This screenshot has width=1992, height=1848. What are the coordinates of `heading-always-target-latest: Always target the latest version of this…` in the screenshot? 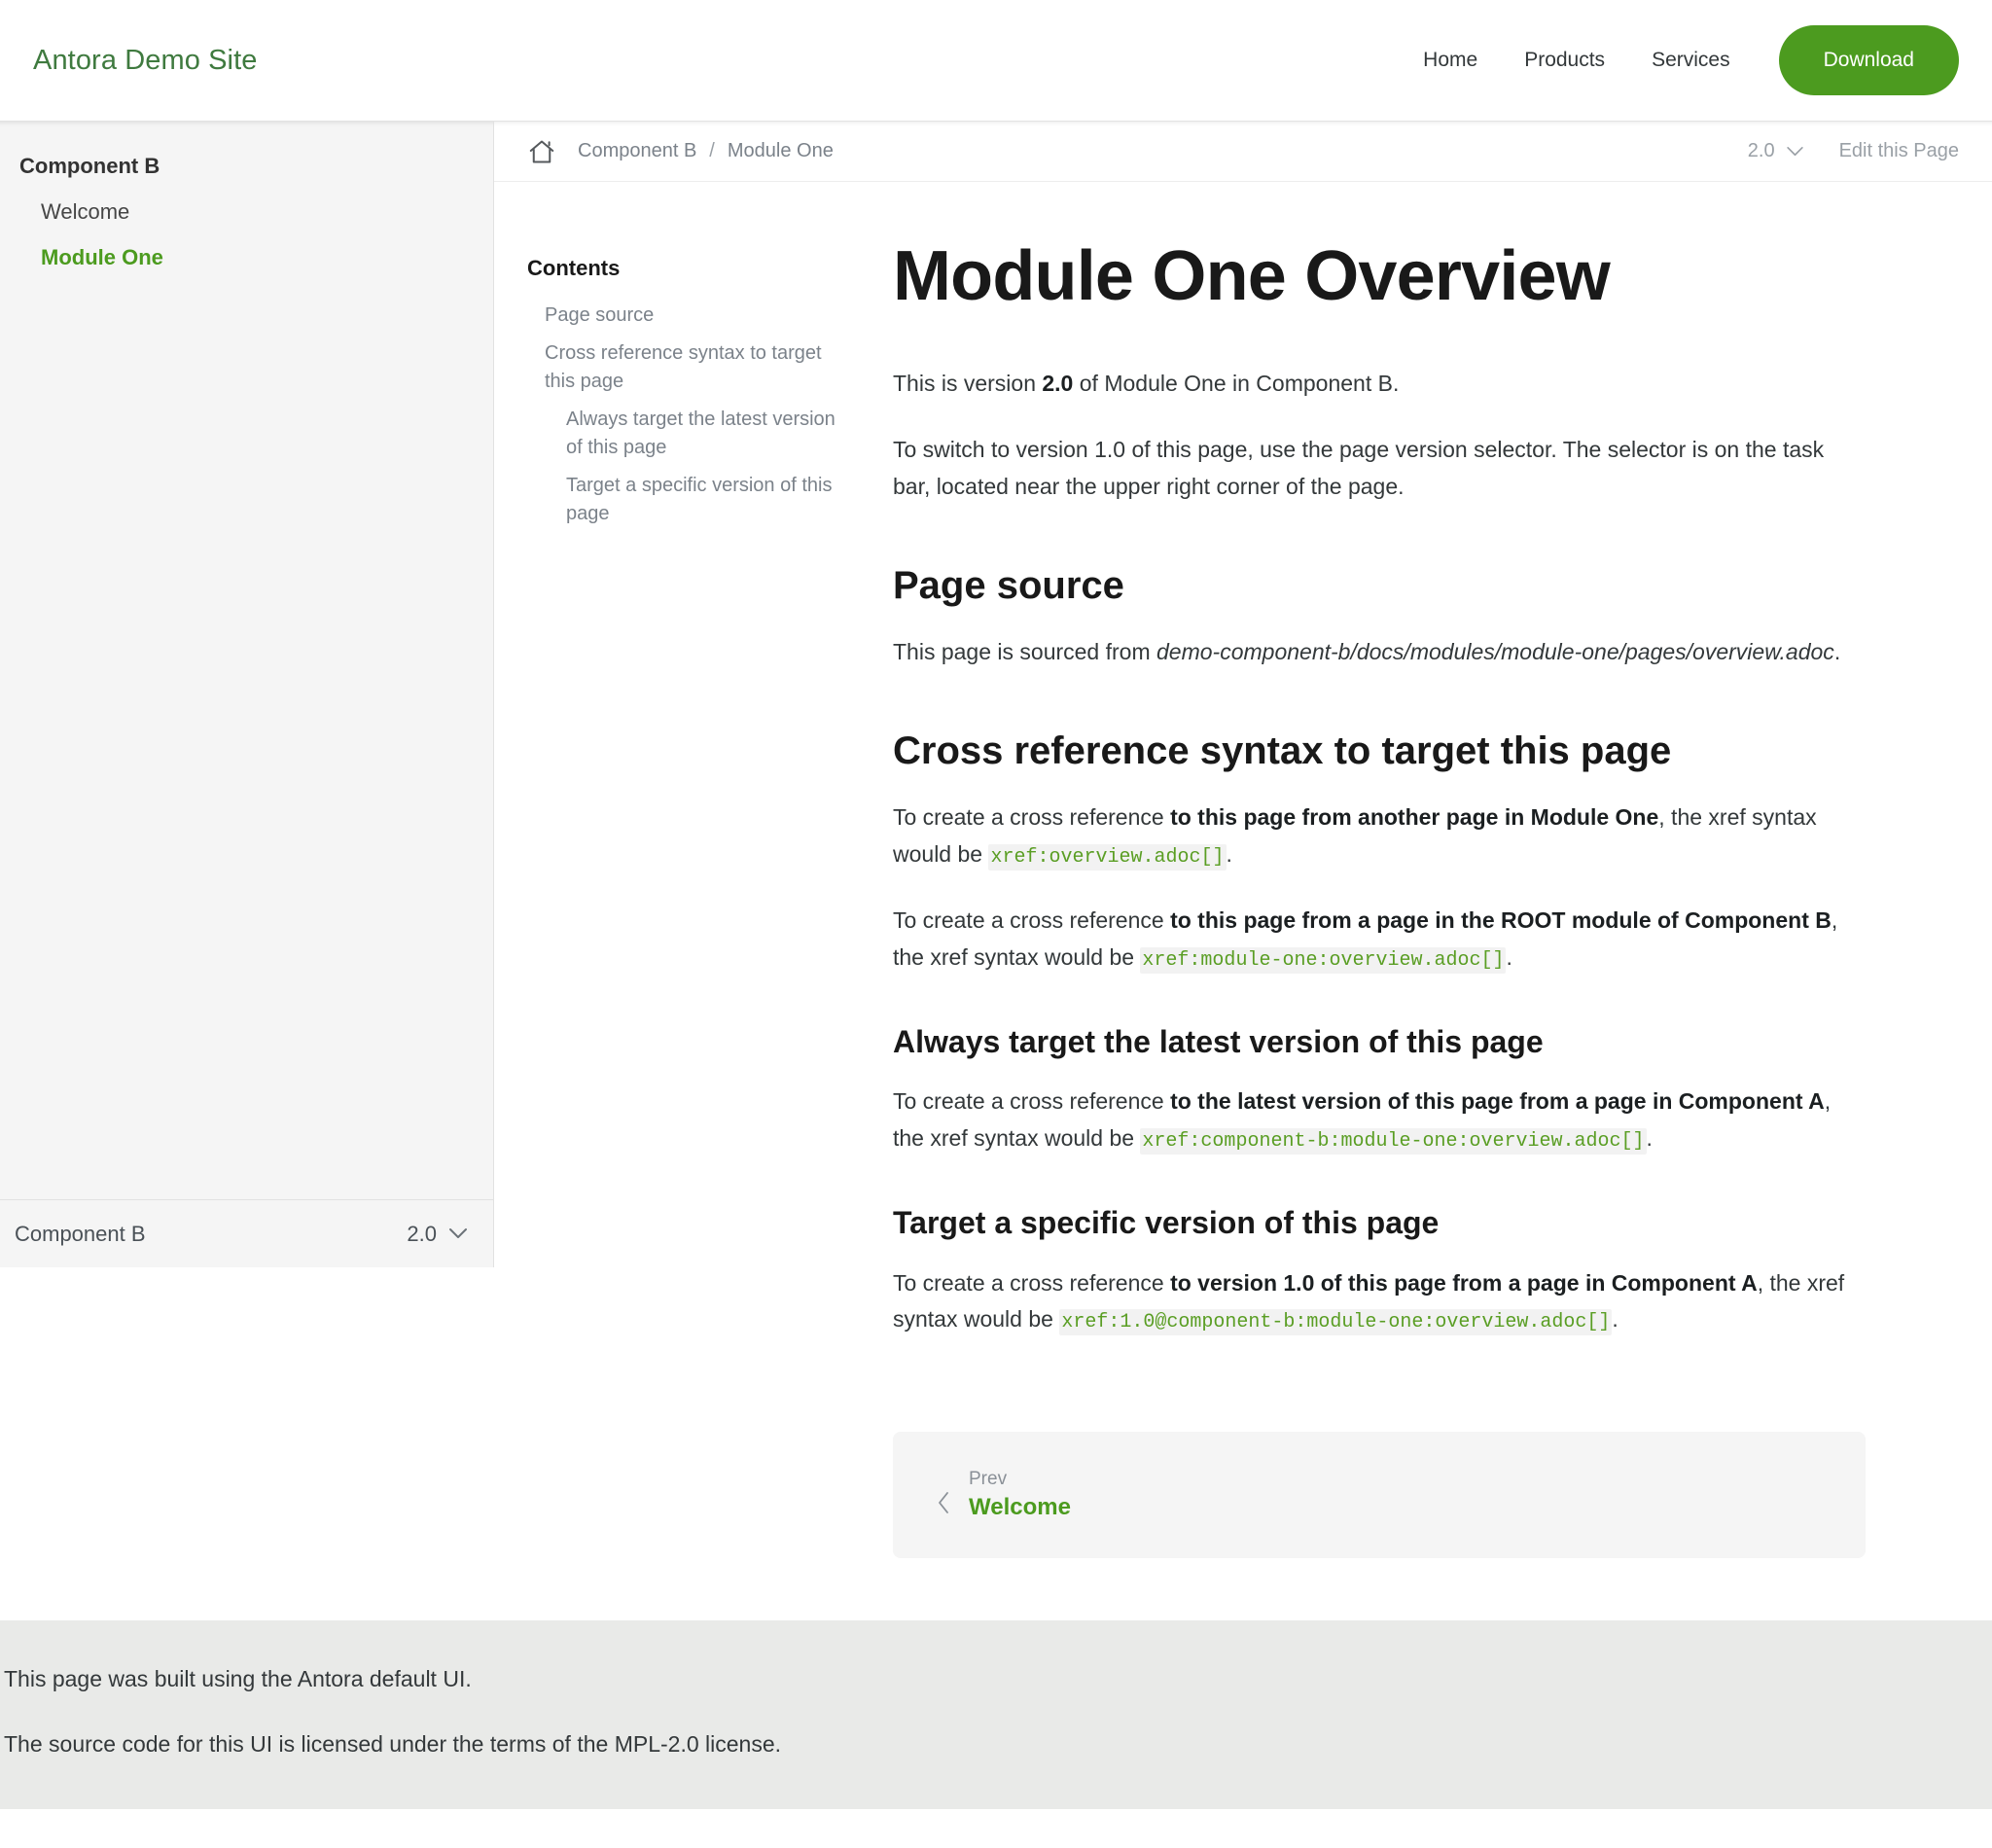 It's located at (1218, 1041).